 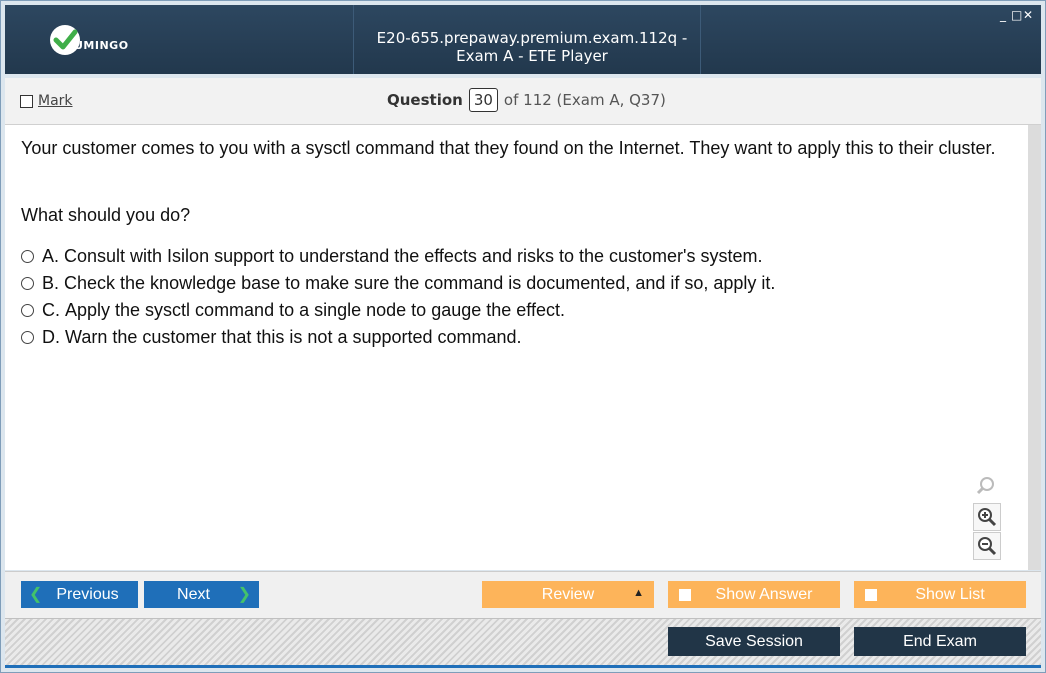 What do you see at coordinates (36, 594) in the screenshot?
I see `chevron-left-icon: ❮` at bounding box center [36, 594].